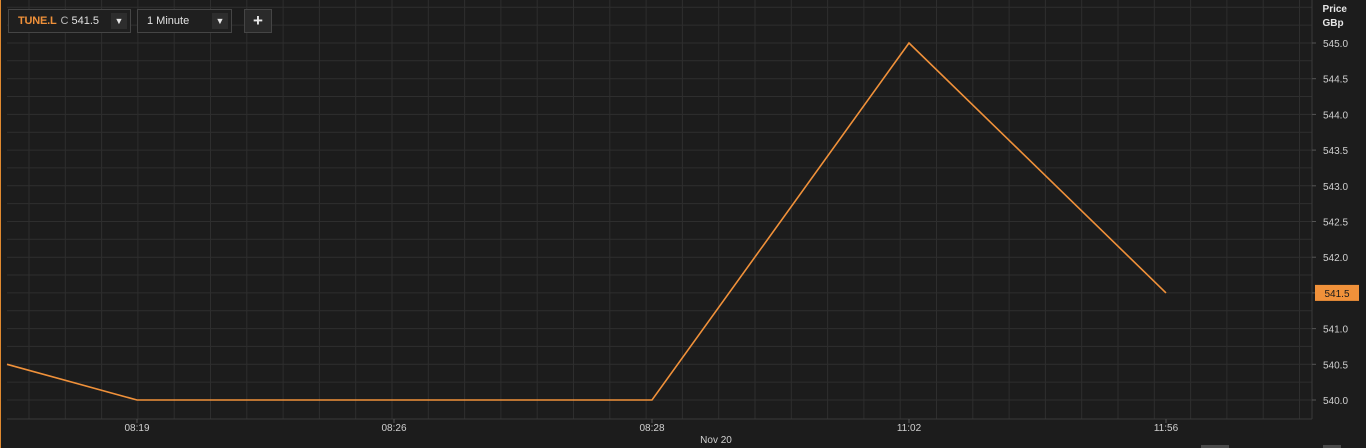 This screenshot has width=1366, height=448. Describe the element at coordinates (1335, 258) in the screenshot. I see `y-tick-label: 542.0` at that location.